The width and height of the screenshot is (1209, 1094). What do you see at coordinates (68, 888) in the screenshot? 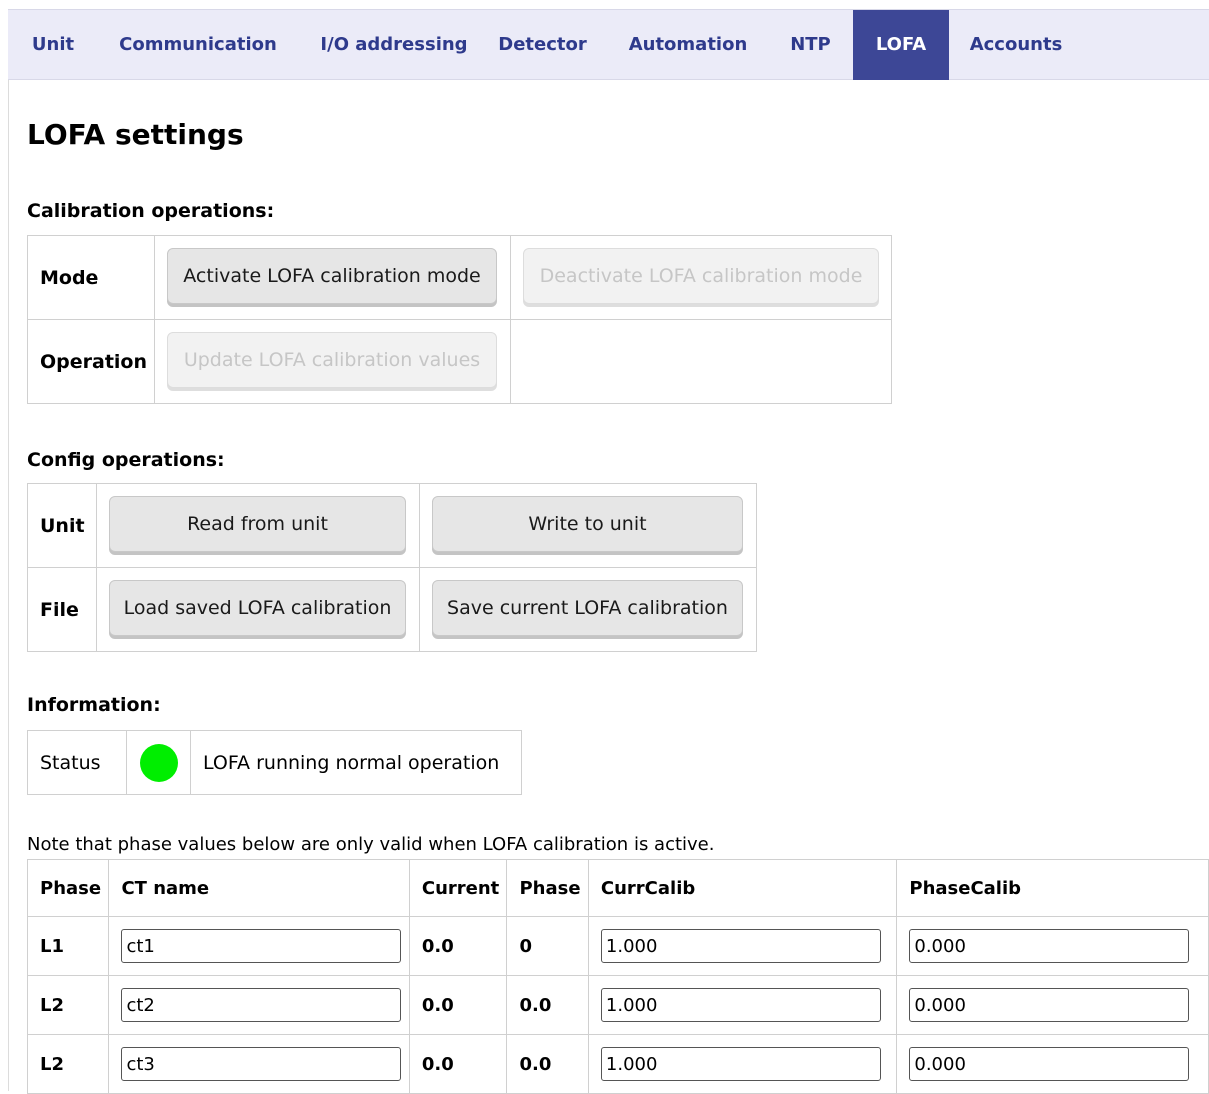
I see `header-phase: Phase` at bounding box center [68, 888].